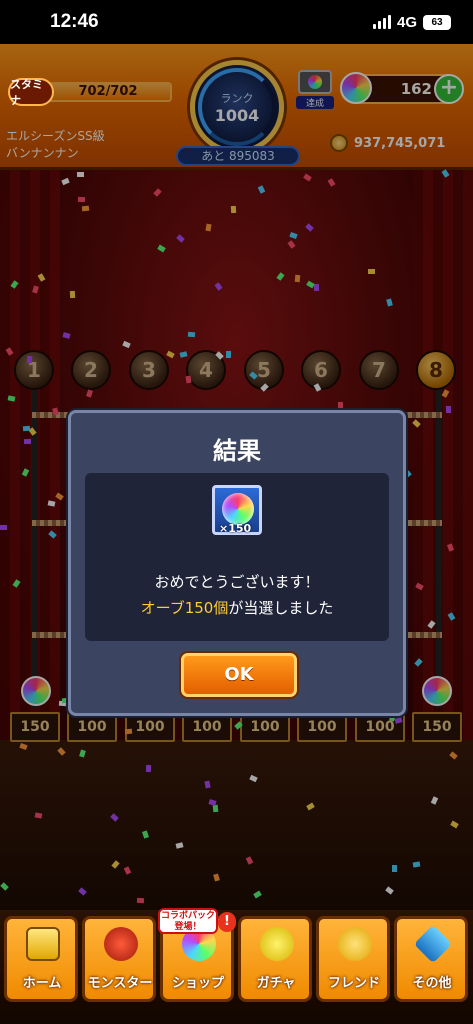  Describe the element at coordinates (381, 22) in the screenshot. I see `signal-icon` at that location.